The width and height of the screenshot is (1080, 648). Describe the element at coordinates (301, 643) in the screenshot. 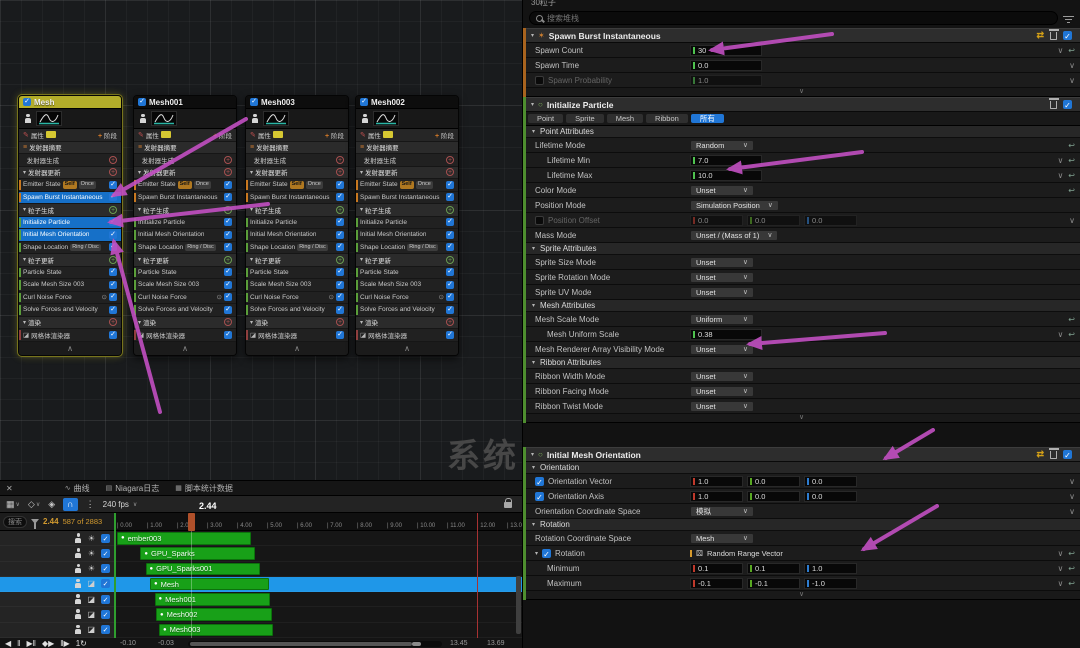

I see `scrollbar-thumb` at that location.